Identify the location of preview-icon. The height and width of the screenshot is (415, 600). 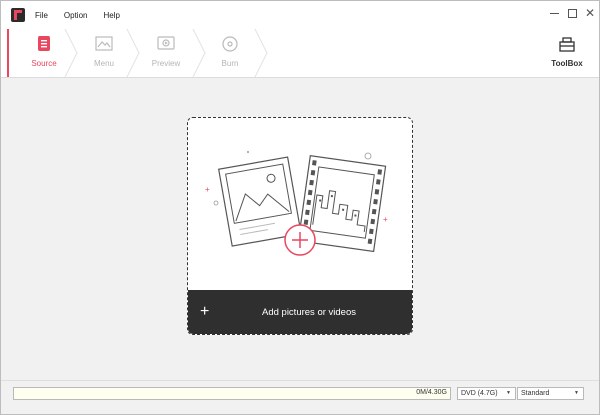
(166, 44).